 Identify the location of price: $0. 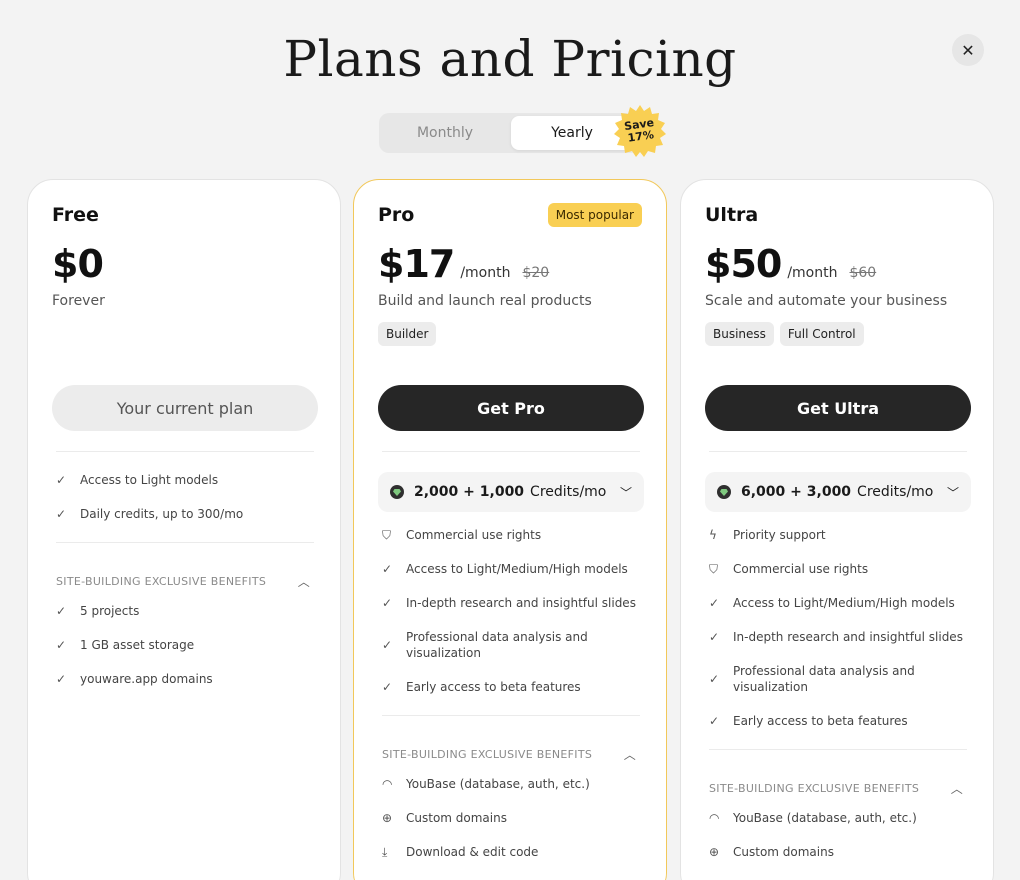
(78, 264).